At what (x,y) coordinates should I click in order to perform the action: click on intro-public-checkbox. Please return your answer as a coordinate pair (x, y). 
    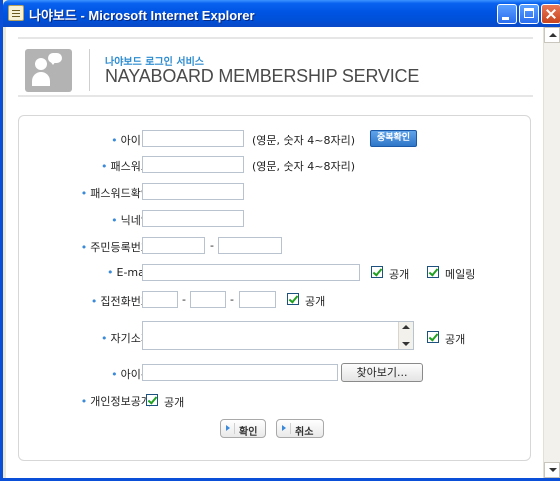
    Looking at the image, I should click on (433, 337).